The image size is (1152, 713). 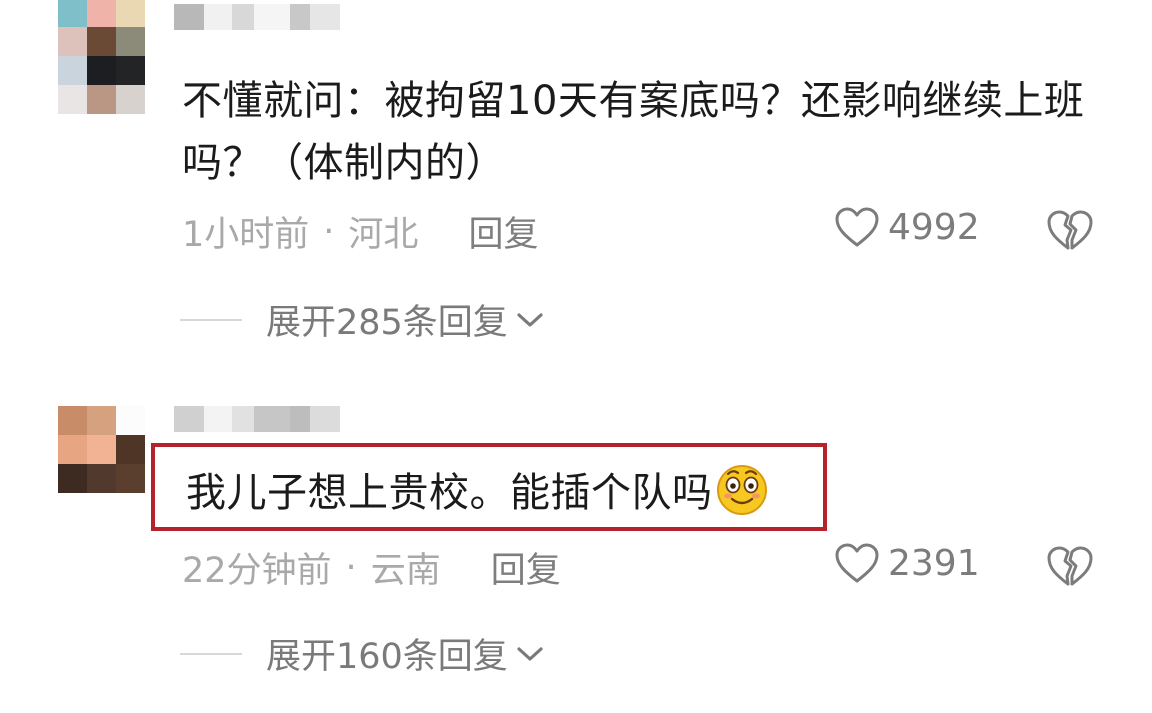 I want to click on like-button: 2391, so click(x=907, y=563).